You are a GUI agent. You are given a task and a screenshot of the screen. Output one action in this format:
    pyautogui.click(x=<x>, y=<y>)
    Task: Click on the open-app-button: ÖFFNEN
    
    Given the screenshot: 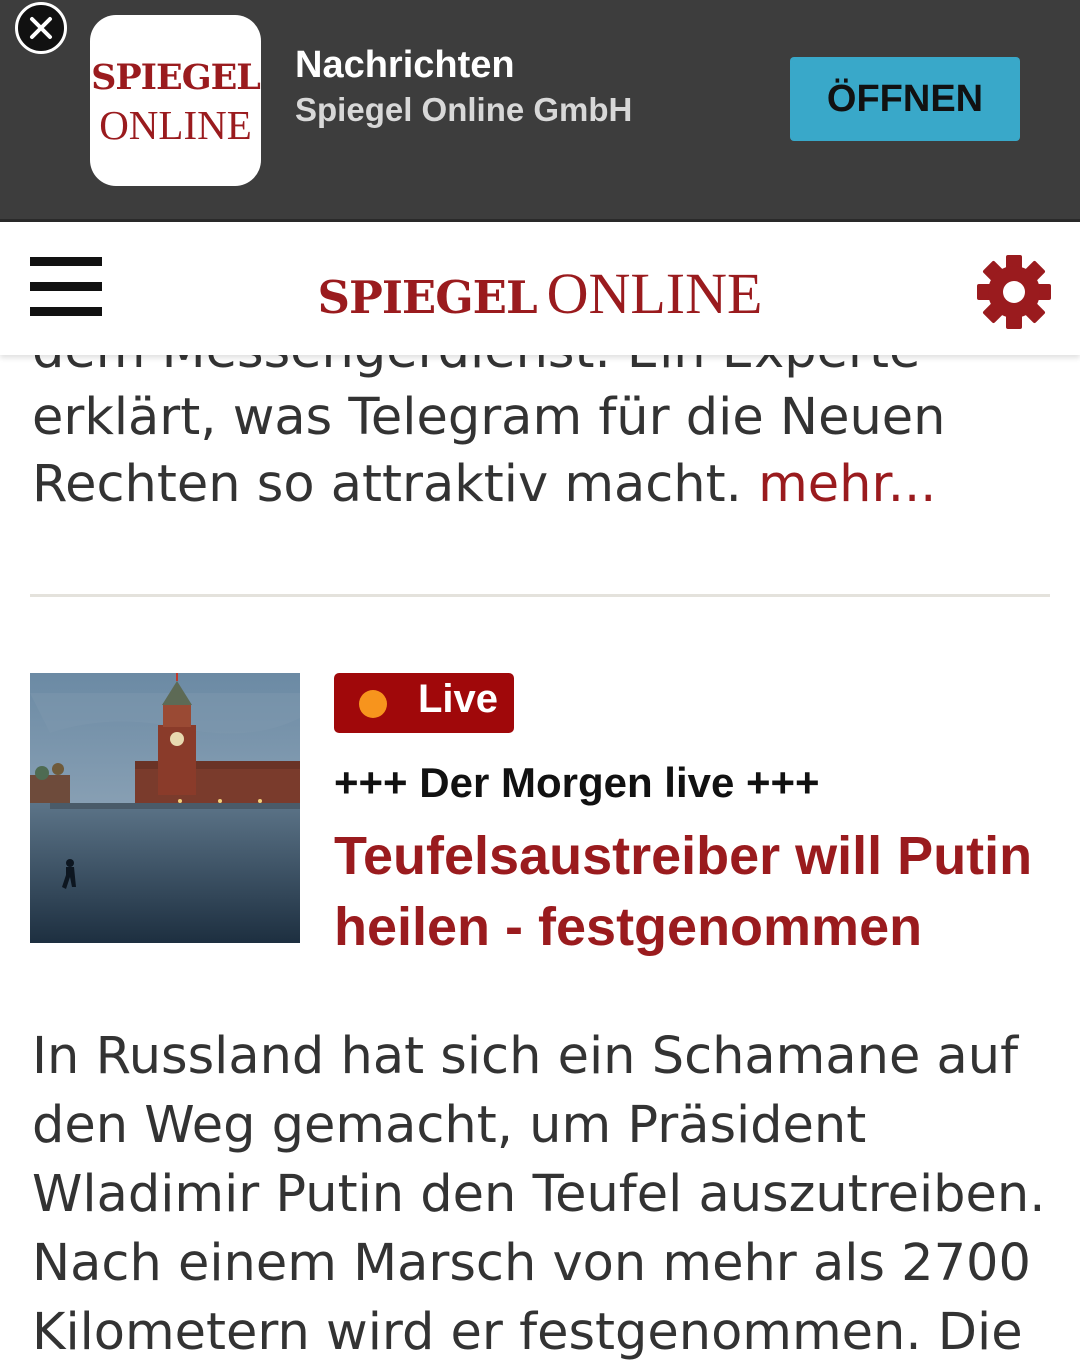 What is the action you would take?
    pyautogui.click(x=905, y=99)
    